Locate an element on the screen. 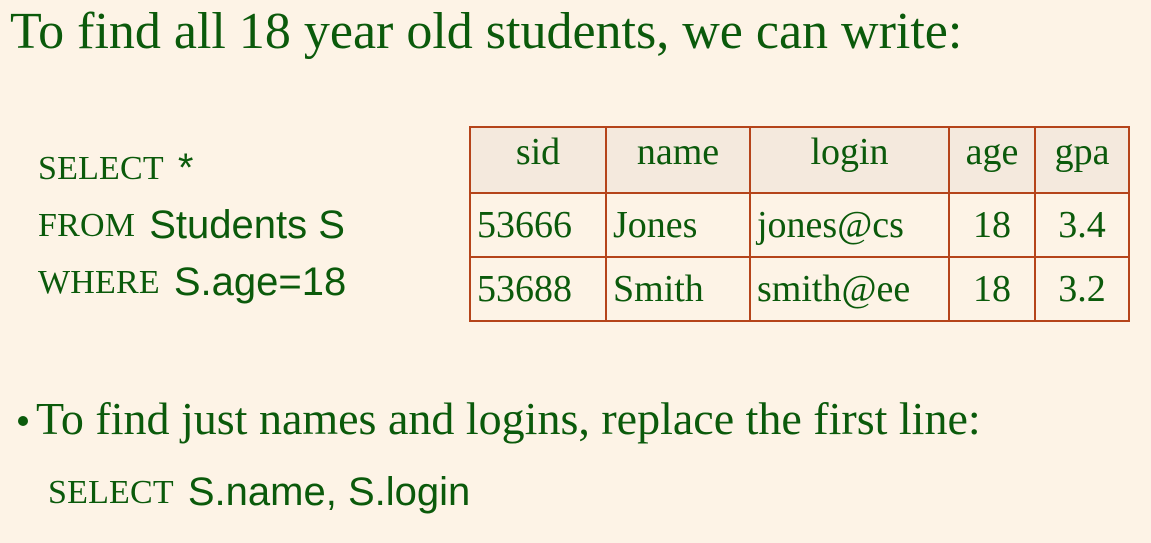 This screenshot has width=1151, height=543. replacement-select-argument: S.name, S.login is located at coordinates (329, 492).